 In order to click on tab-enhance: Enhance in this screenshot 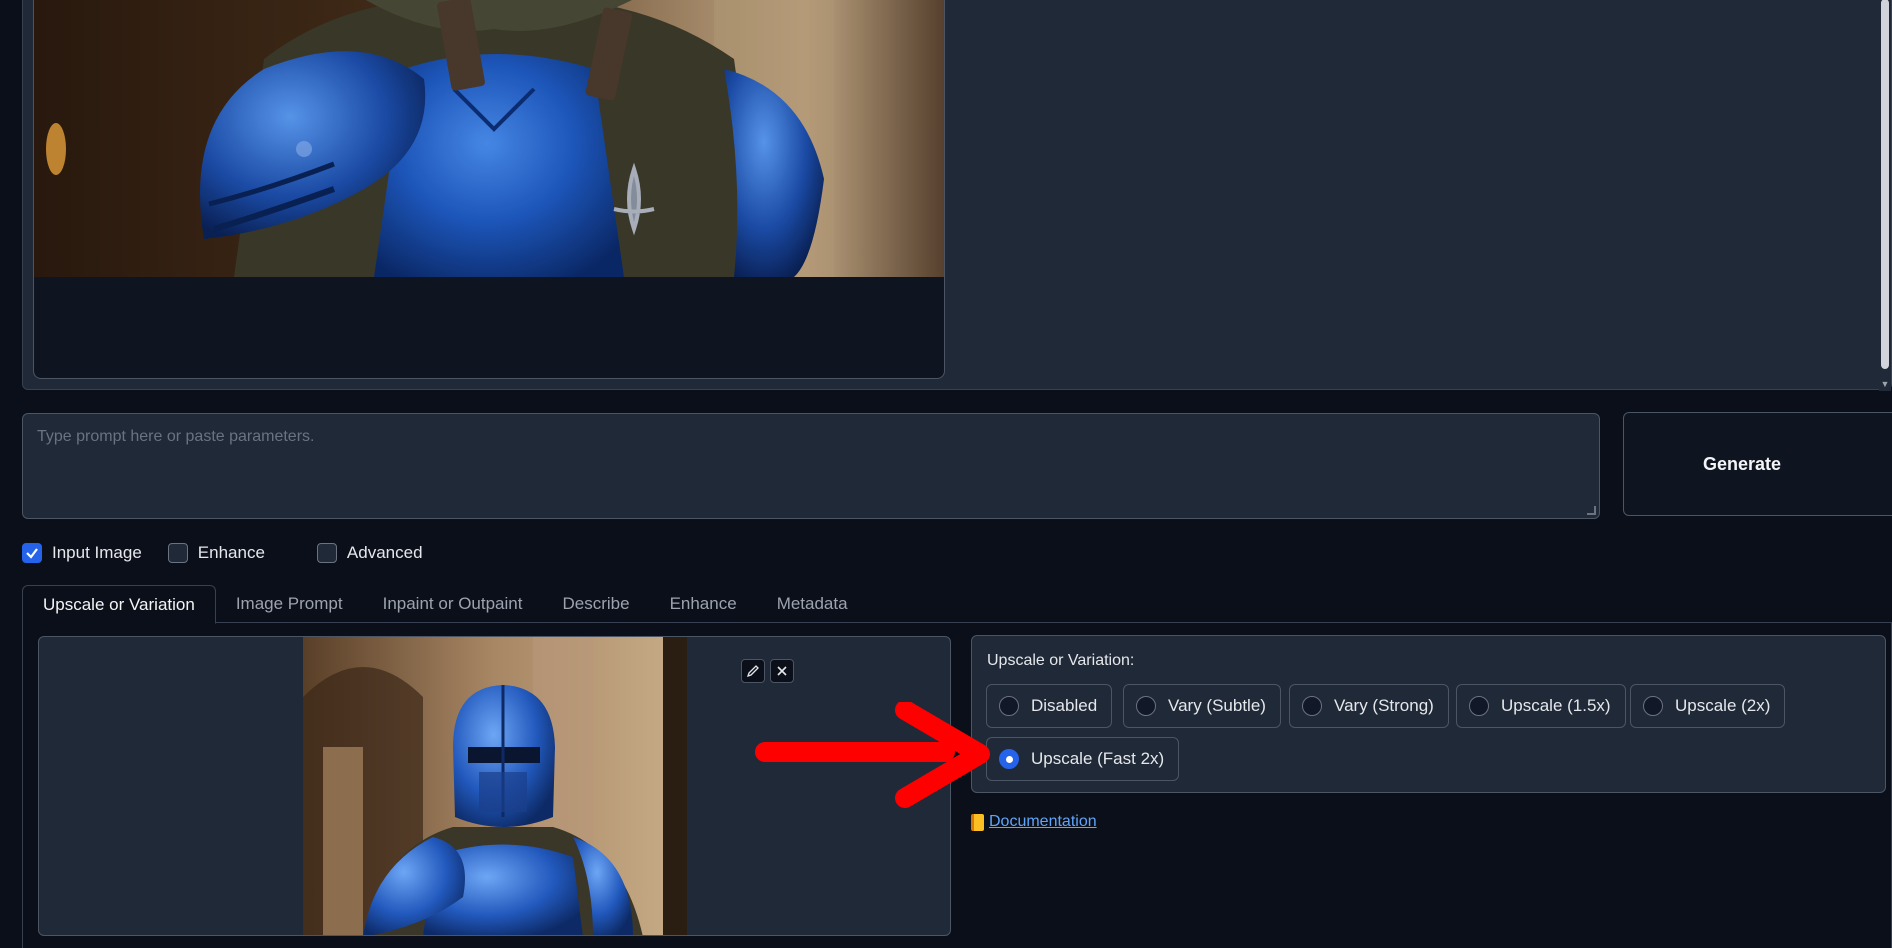, I will do `click(703, 604)`.